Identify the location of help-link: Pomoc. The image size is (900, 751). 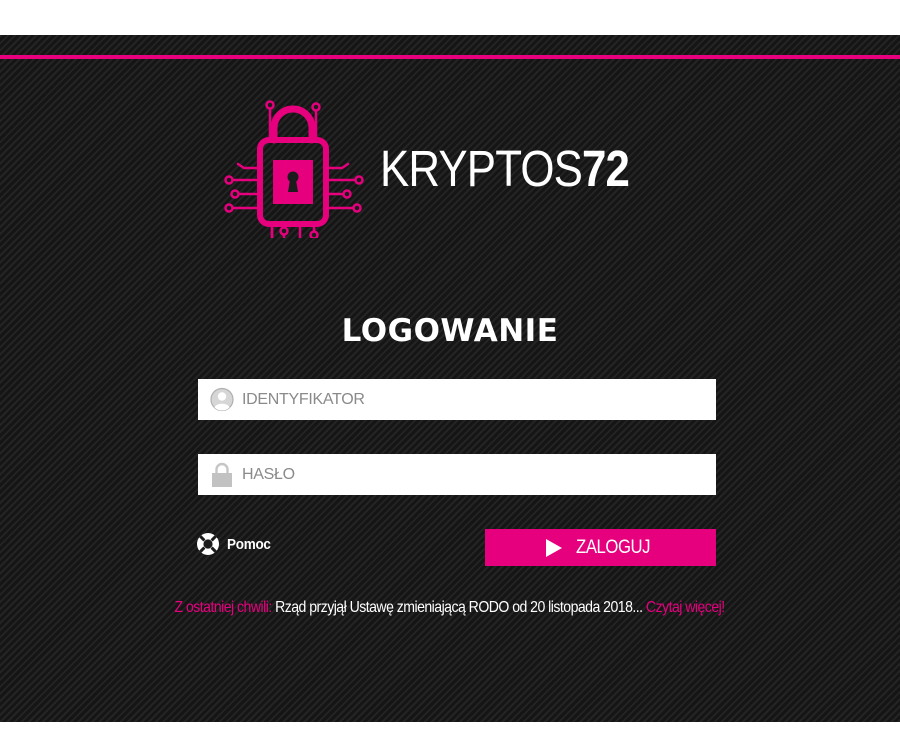
(236, 544).